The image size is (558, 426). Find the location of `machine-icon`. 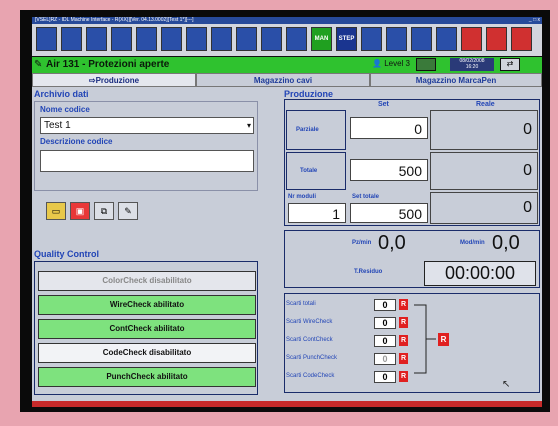

machine-icon is located at coordinates (426, 64).